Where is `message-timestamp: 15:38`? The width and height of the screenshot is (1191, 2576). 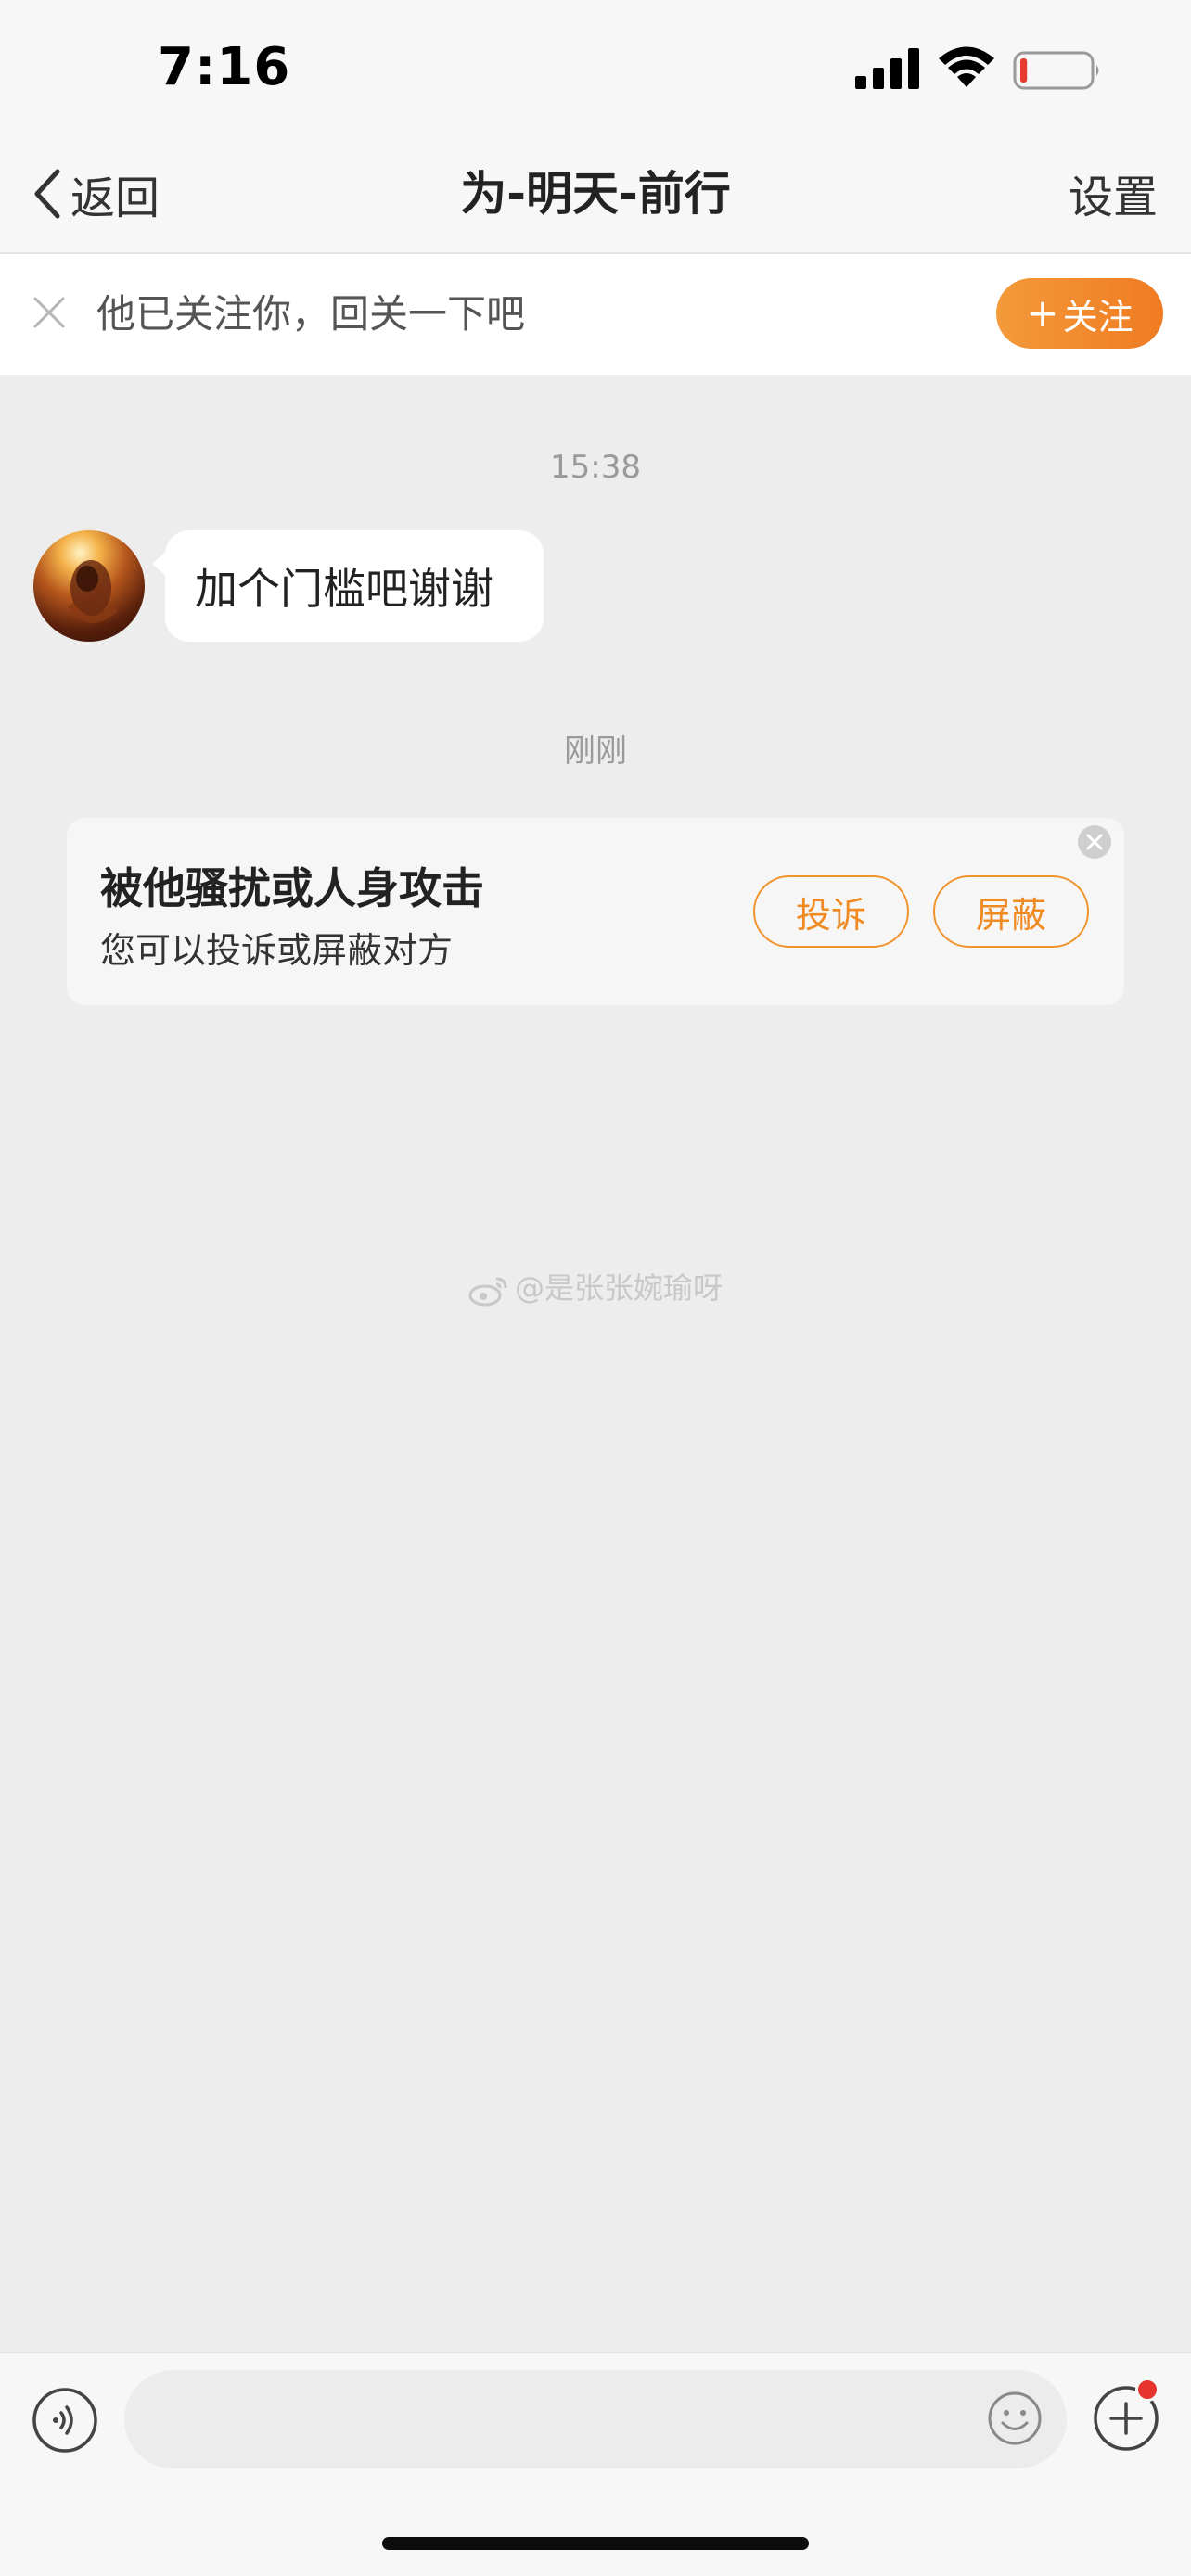 message-timestamp: 15:38 is located at coordinates (595, 467).